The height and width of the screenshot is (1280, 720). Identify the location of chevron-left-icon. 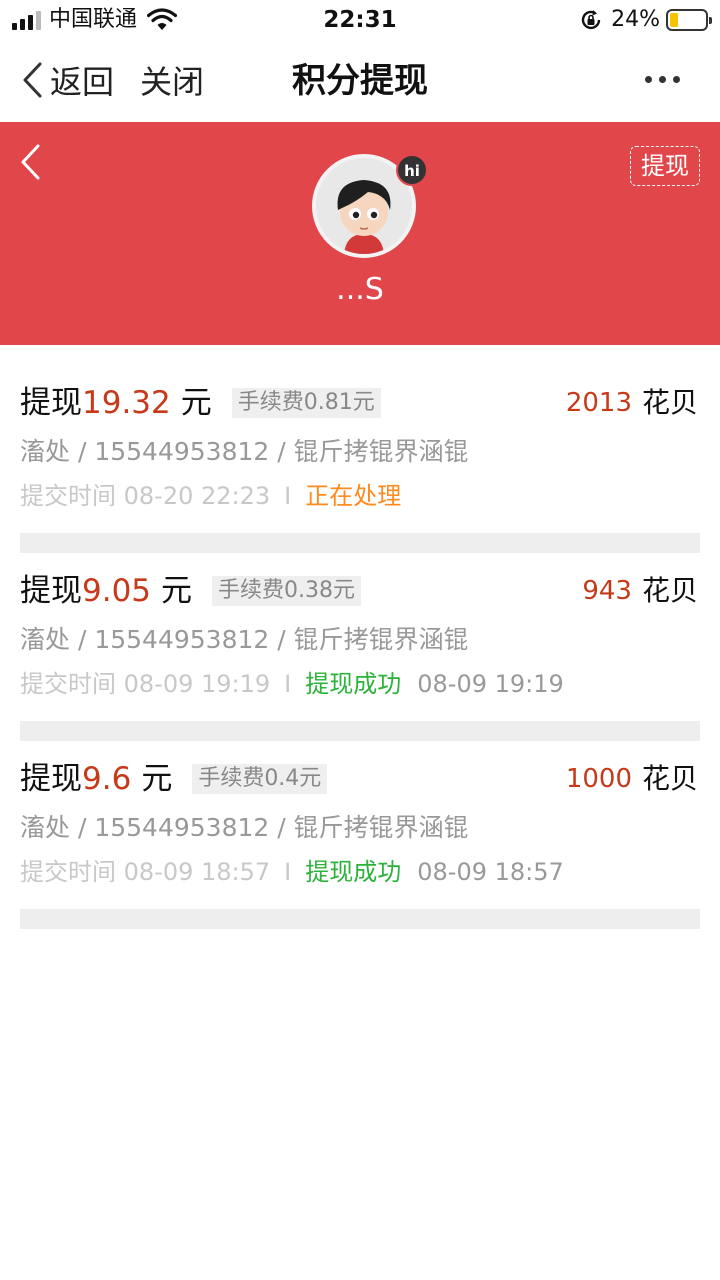
(32, 80).